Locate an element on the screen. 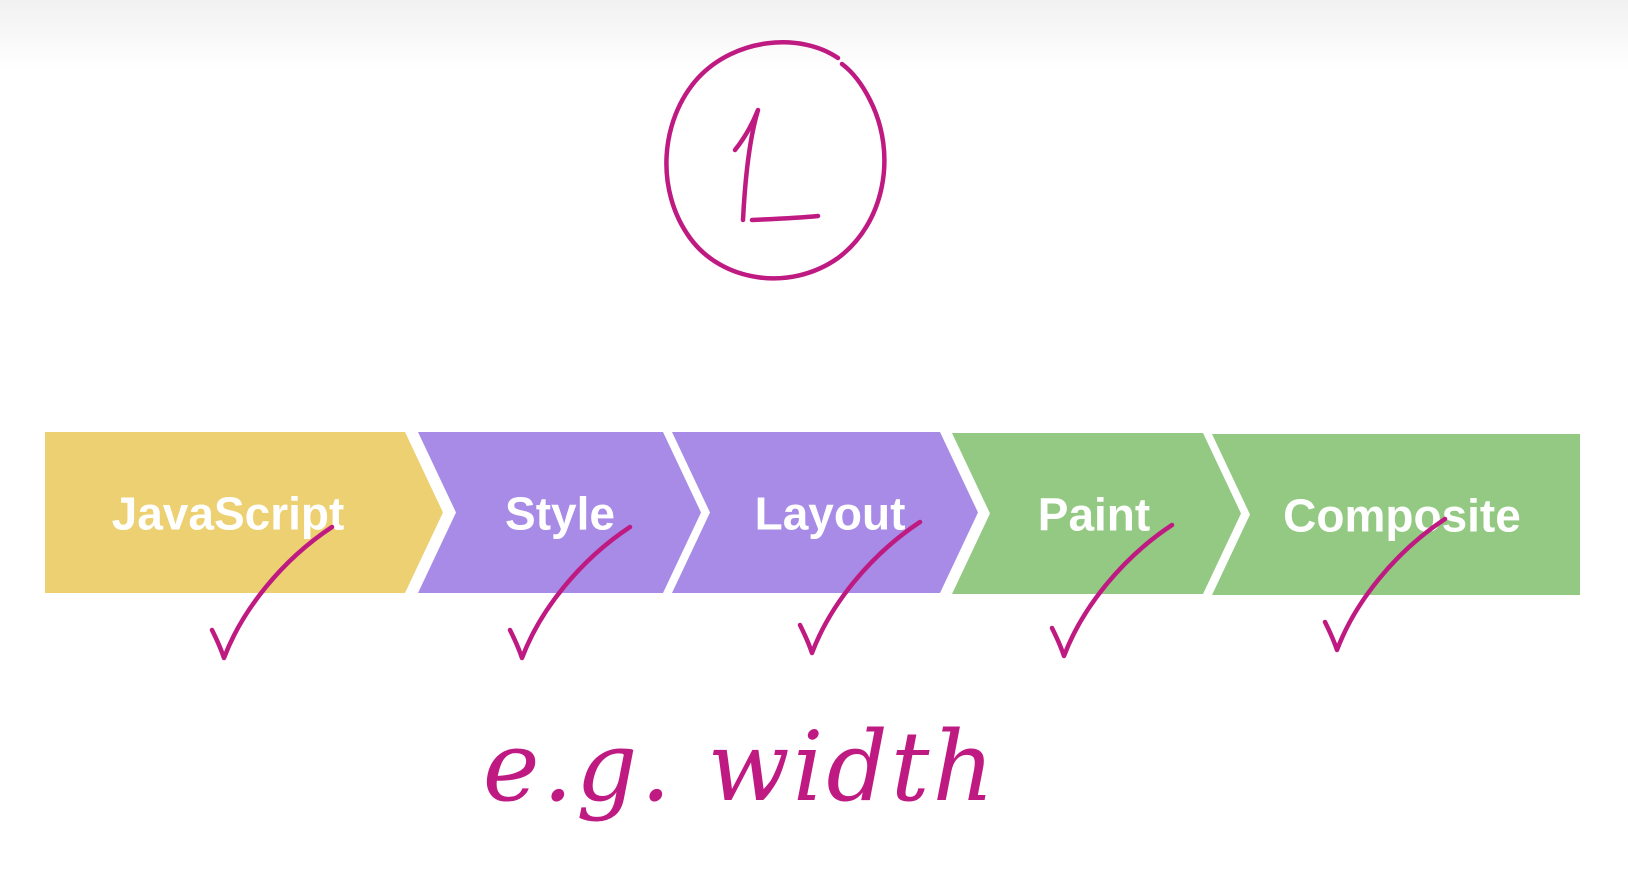 This screenshot has width=1628, height=884. step-circle is located at coordinates (775, 160).